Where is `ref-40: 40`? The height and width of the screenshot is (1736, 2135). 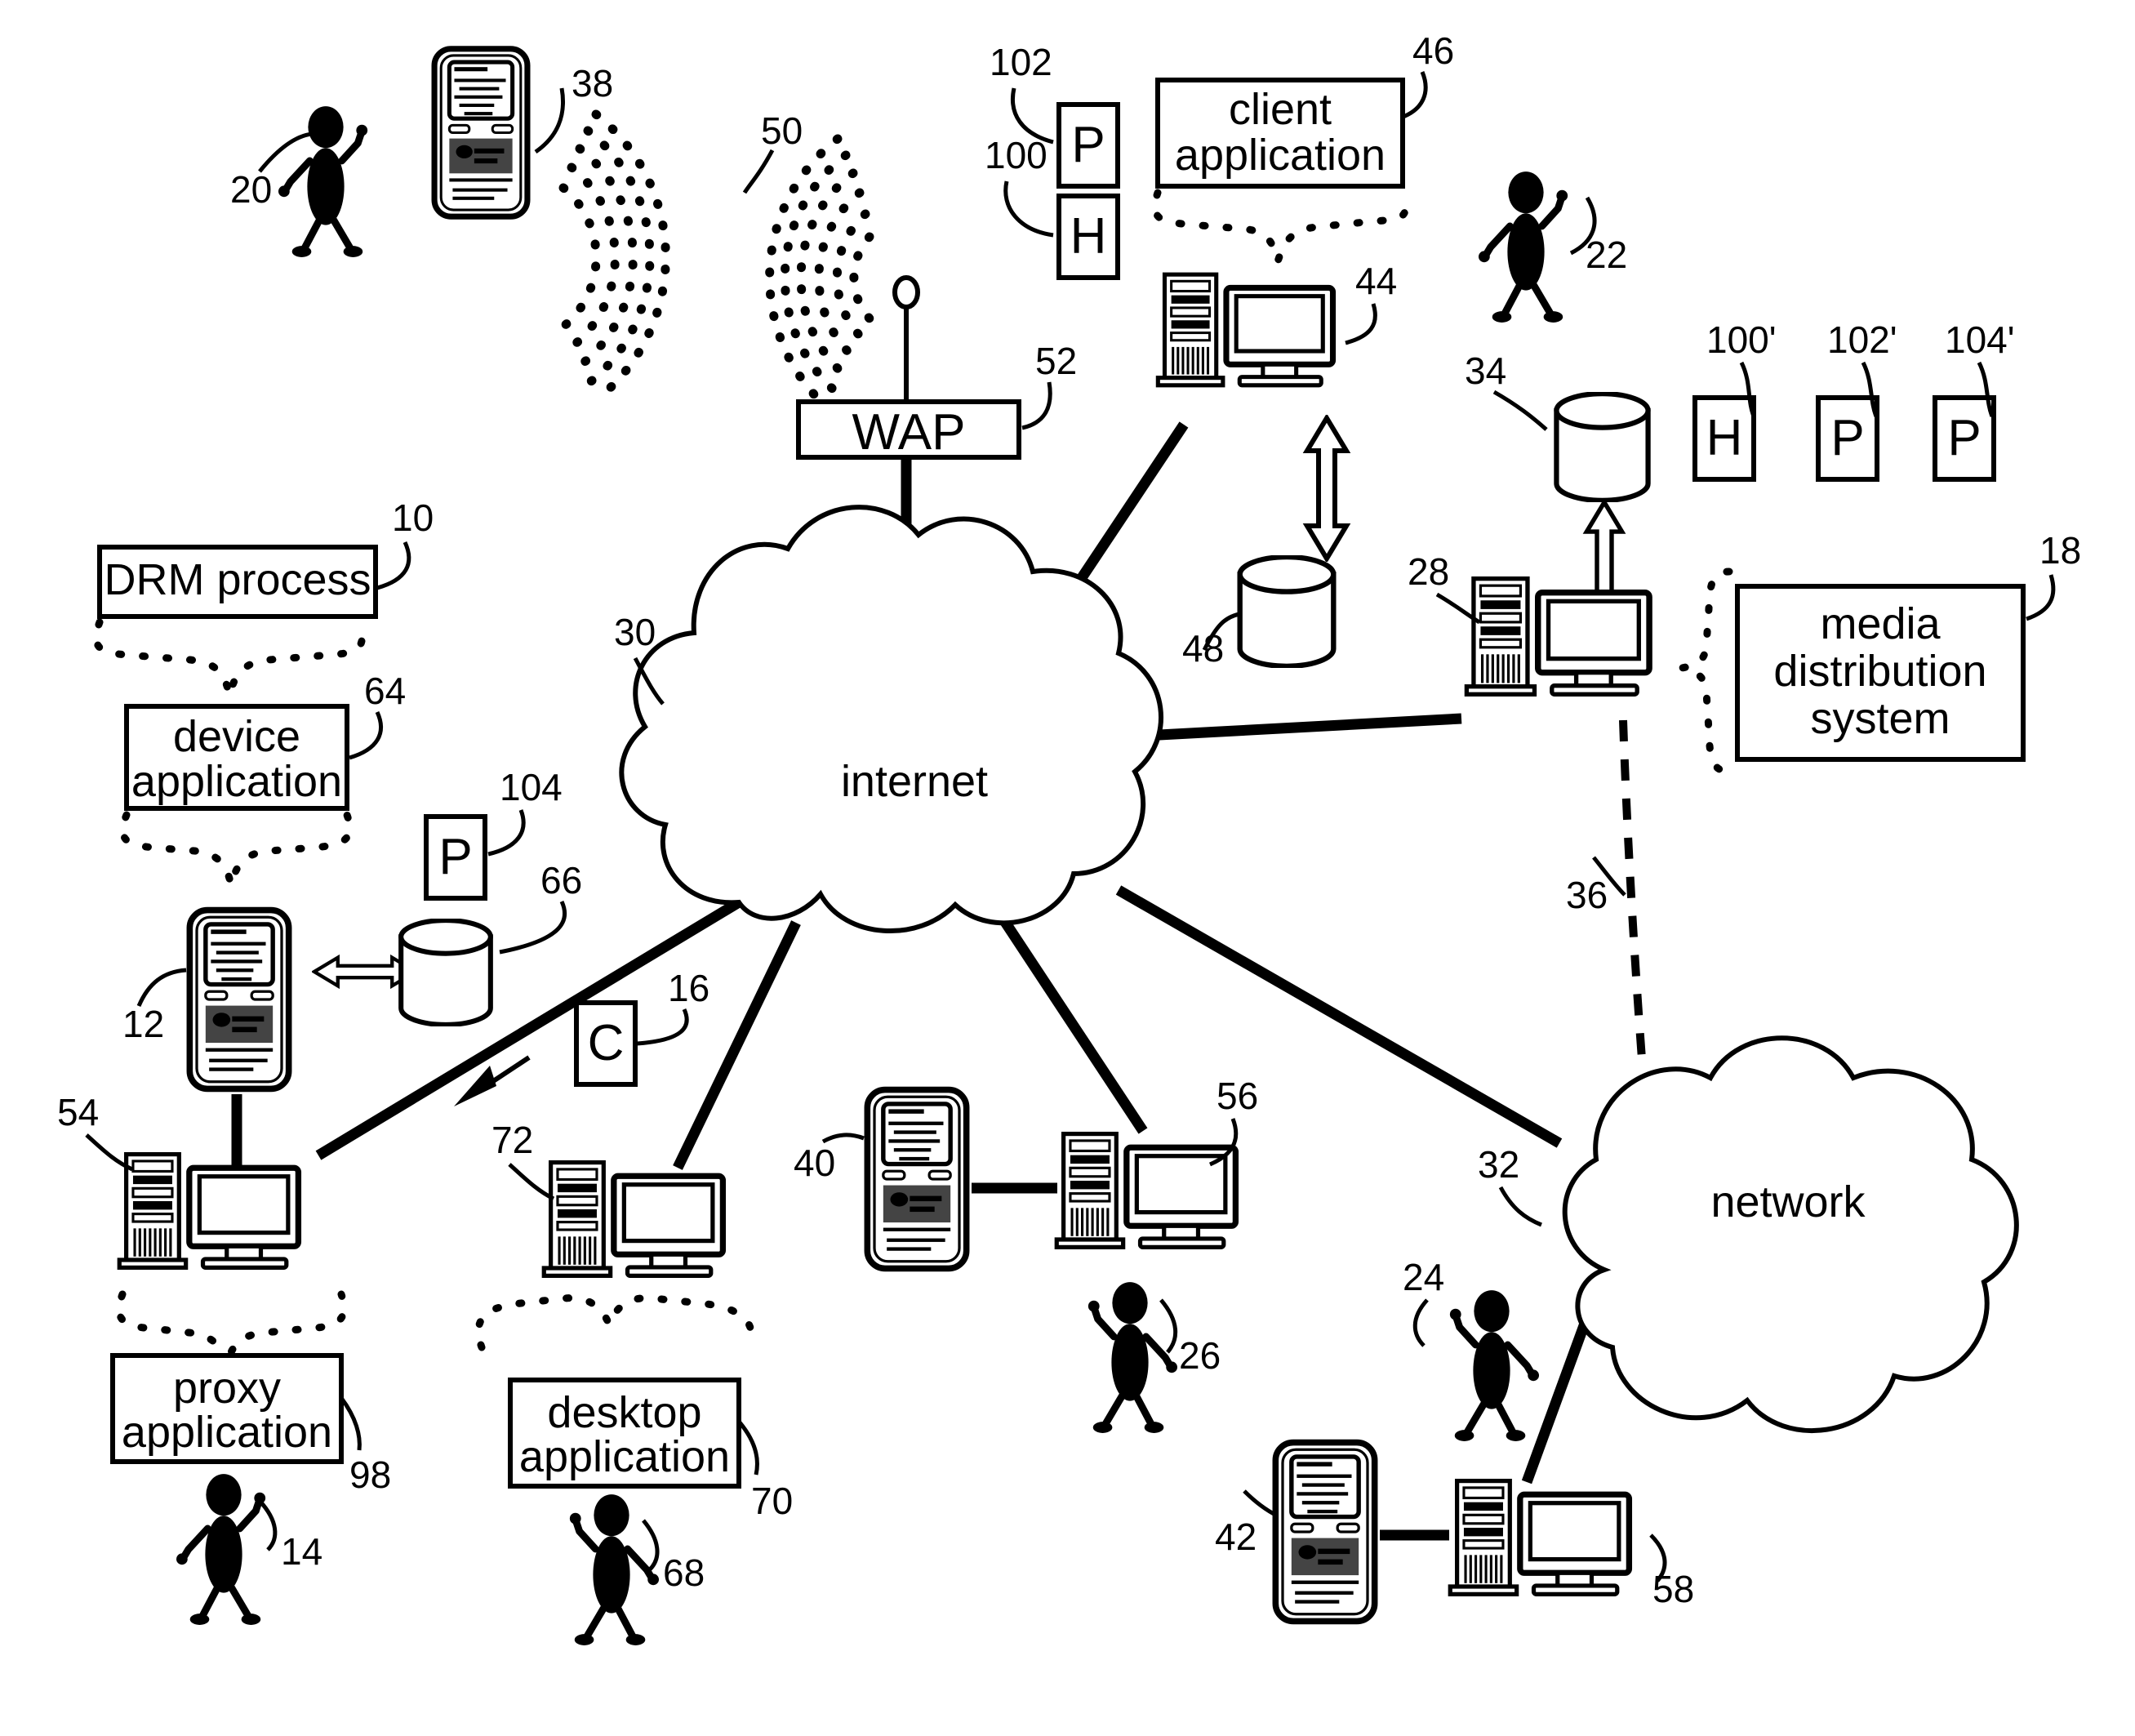
ref-40: 40 is located at coordinates (814, 1163).